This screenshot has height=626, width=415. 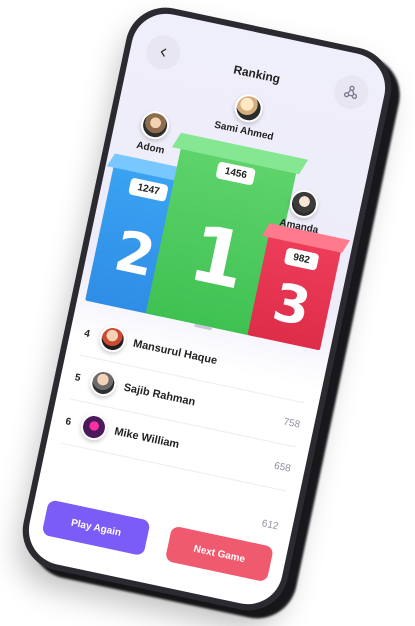 What do you see at coordinates (219, 554) in the screenshot?
I see `next-game-button: Next Game` at bounding box center [219, 554].